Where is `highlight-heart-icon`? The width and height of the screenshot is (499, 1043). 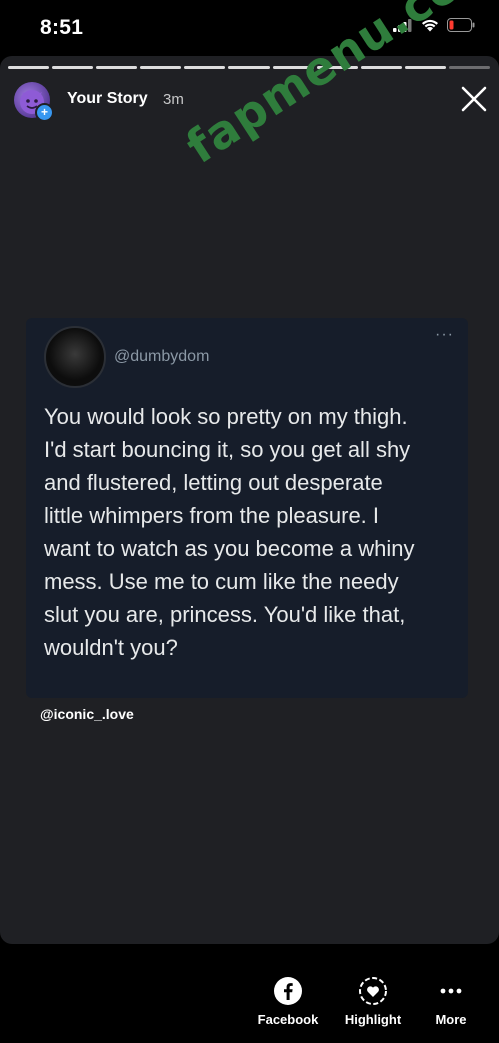
highlight-heart-icon is located at coordinates (373, 991).